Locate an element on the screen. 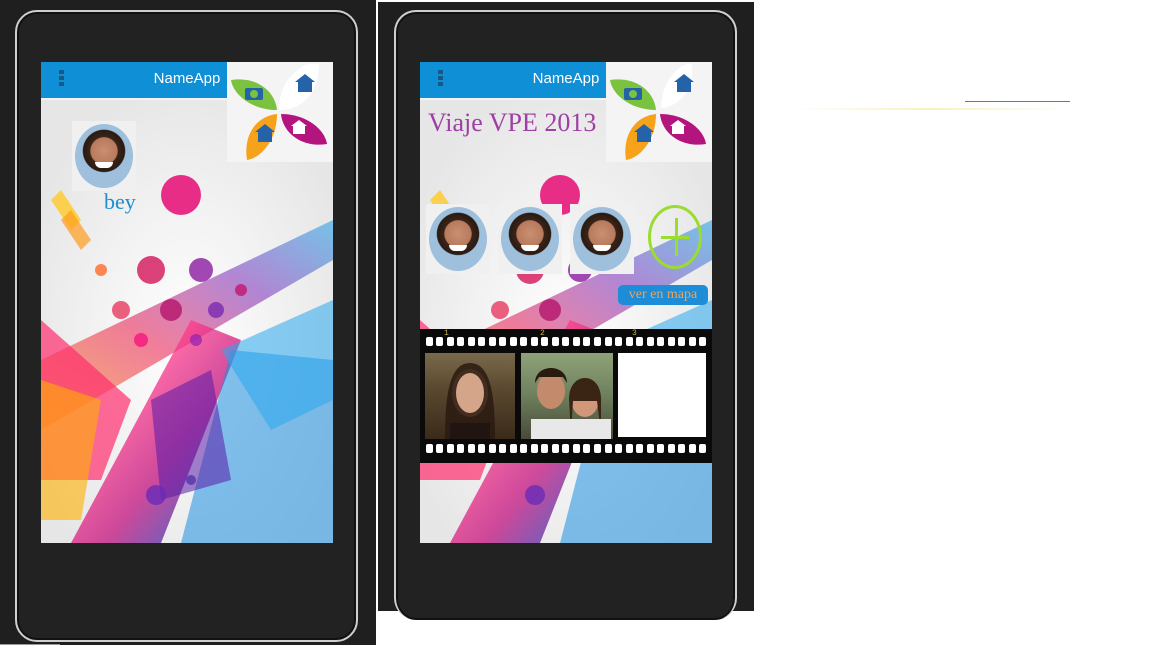 The image size is (1174, 648). taskbar-edge is located at coordinates (30, 644).